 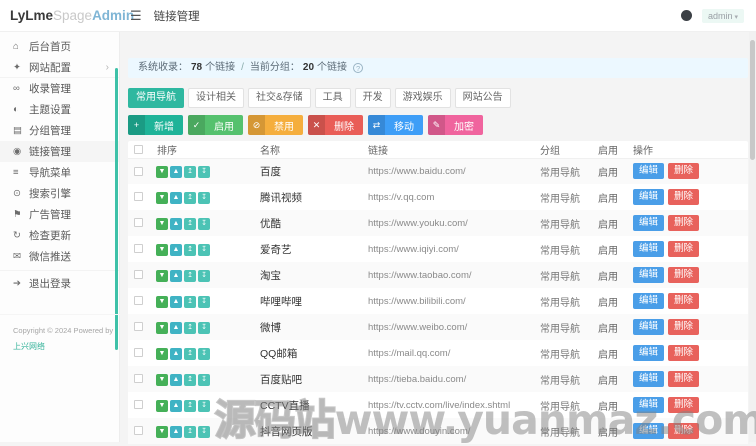 What do you see at coordinates (455, 125) in the screenshot?
I see `encrypt-button: ✎ 加密` at bounding box center [455, 125].